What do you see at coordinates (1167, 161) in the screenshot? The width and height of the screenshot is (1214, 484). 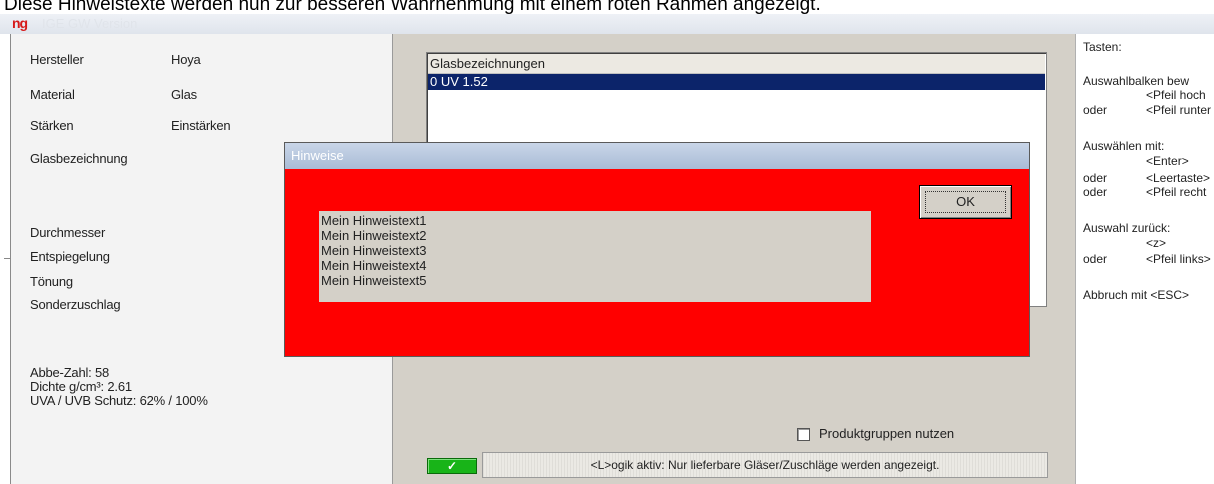 I see `help-line: <Enter>` at bounding box center [1167, 161].